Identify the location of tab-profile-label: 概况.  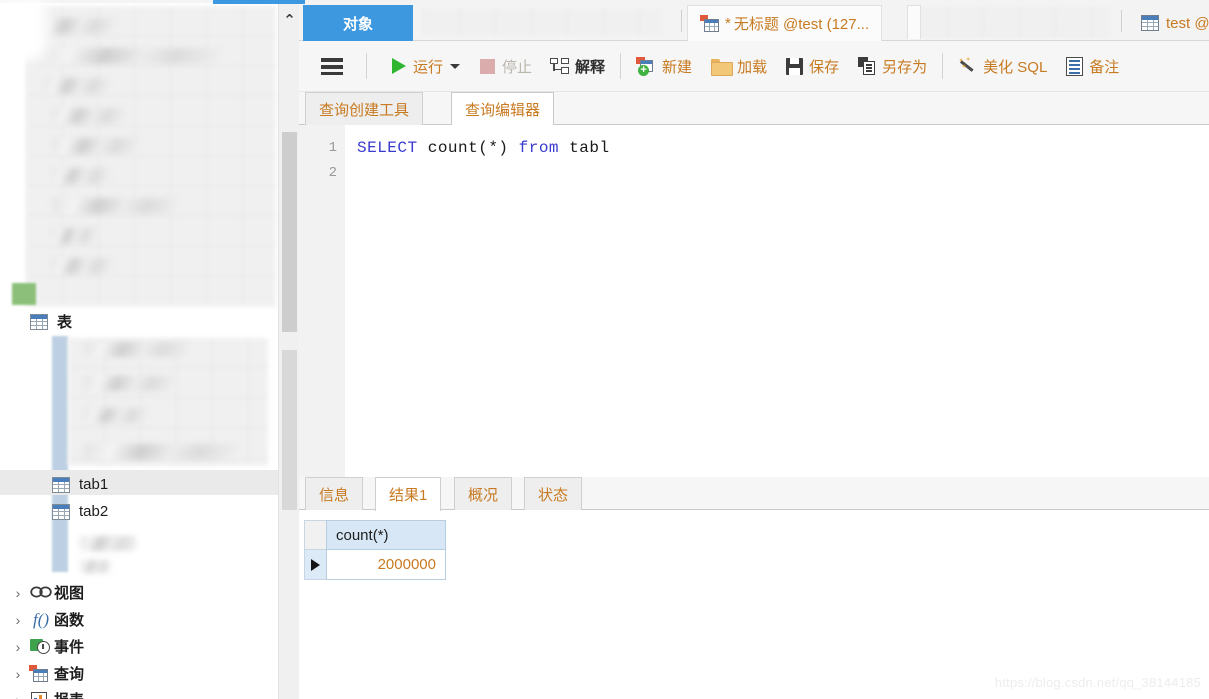
(483, 495).